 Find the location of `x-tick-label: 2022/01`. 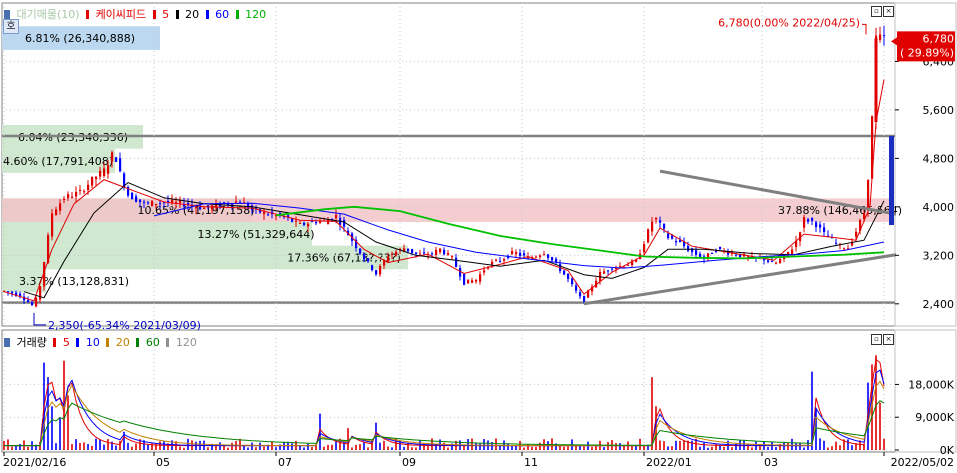

x-tick-label: 2022/01 is located at coordinates (669, 462).